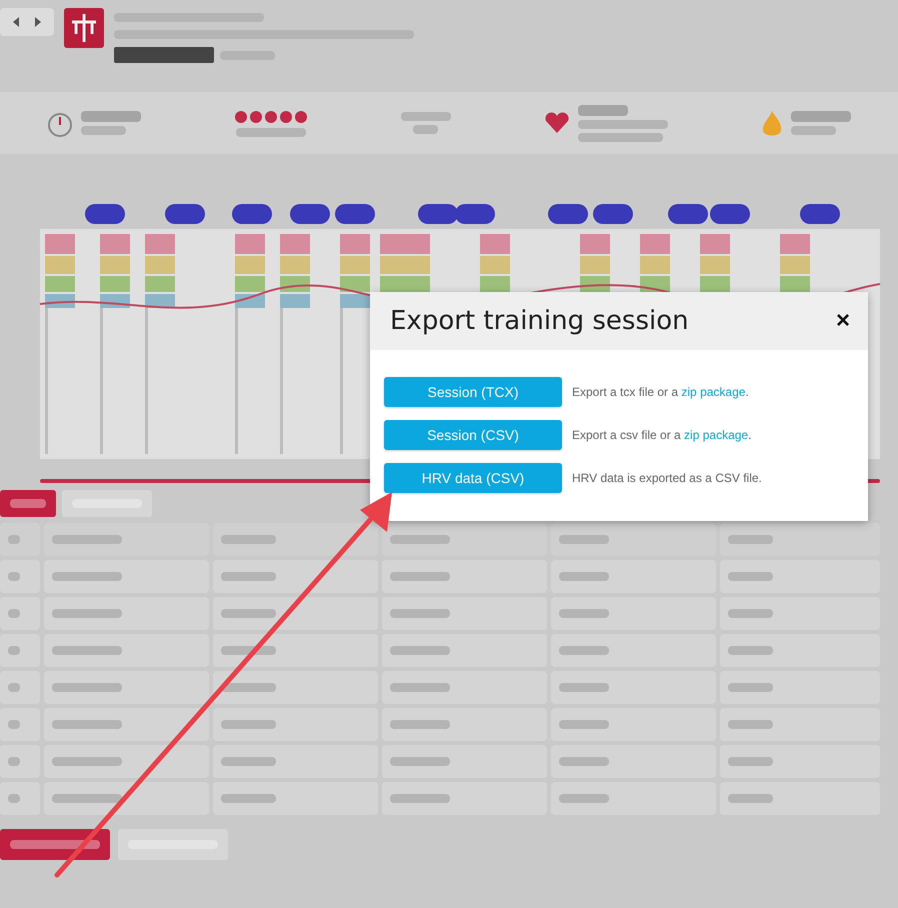 The width and height of the screenshot is (898, 908). I want to click on forward-icon, so click(38, 22).